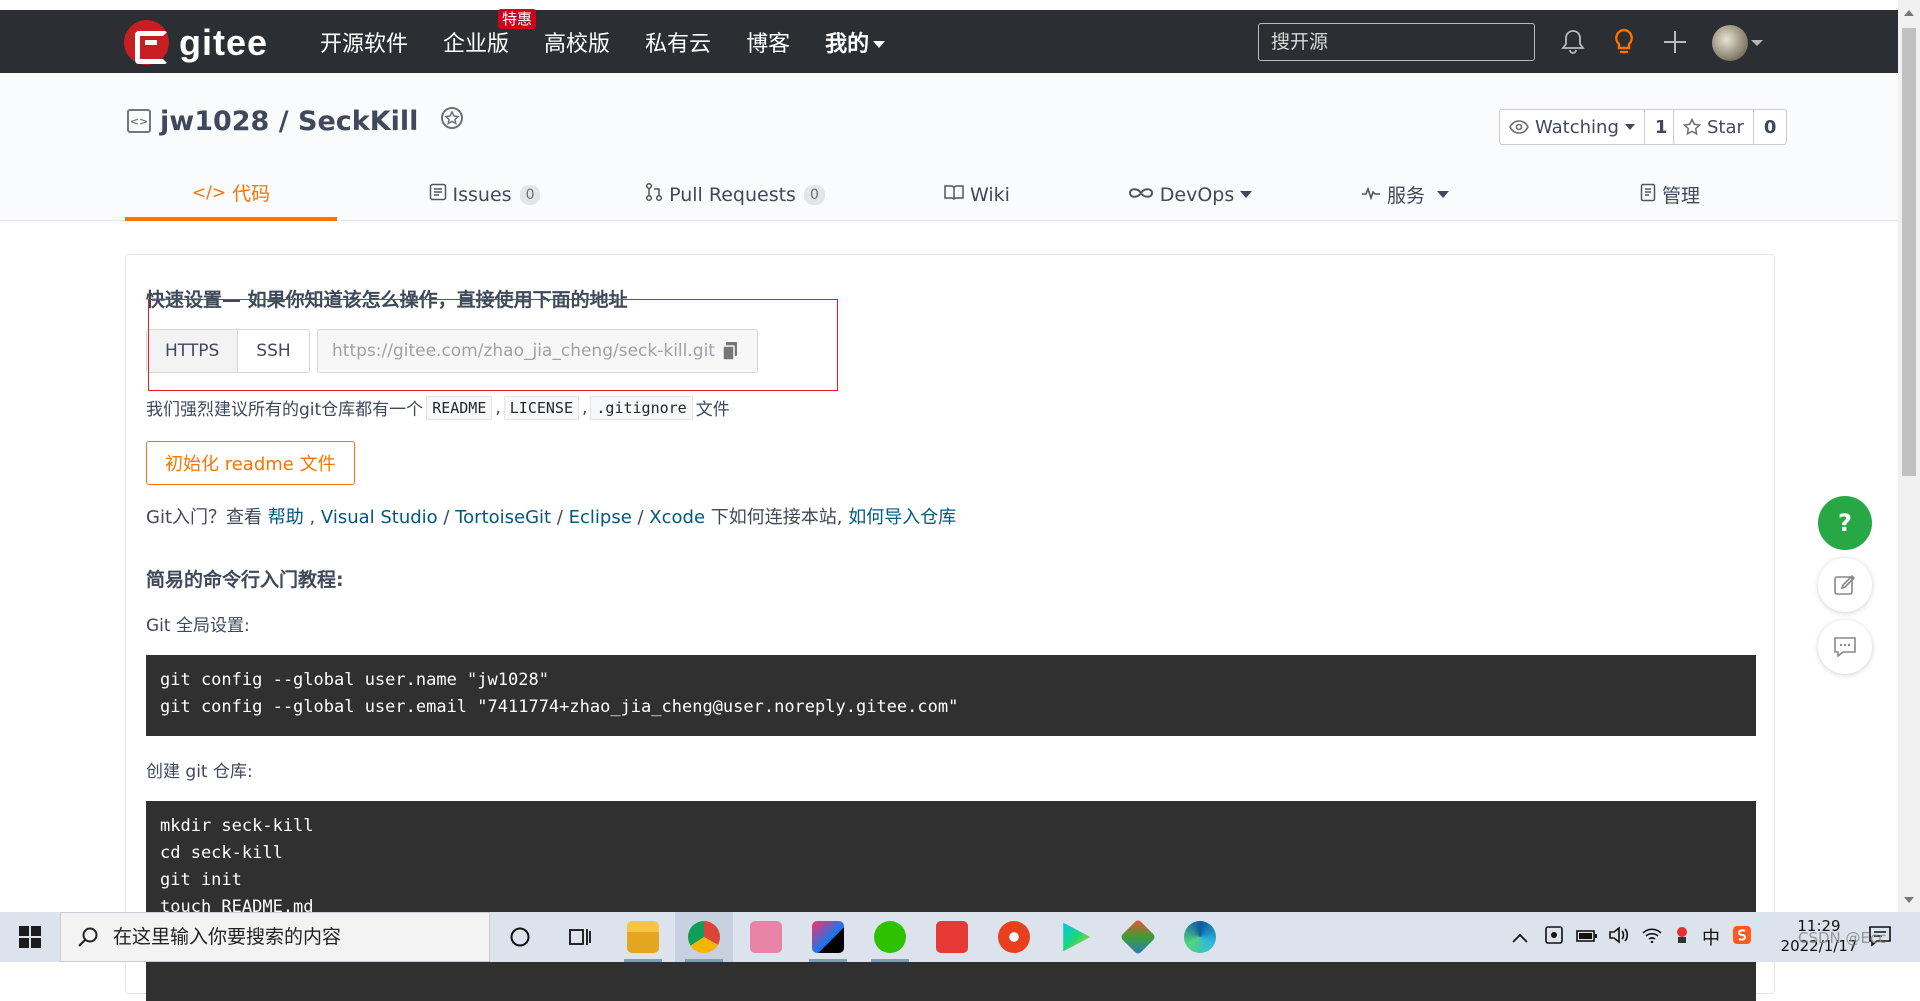 The image size is (1920, 1001). I want to click on system-tray: 中, so click(1632, 937).